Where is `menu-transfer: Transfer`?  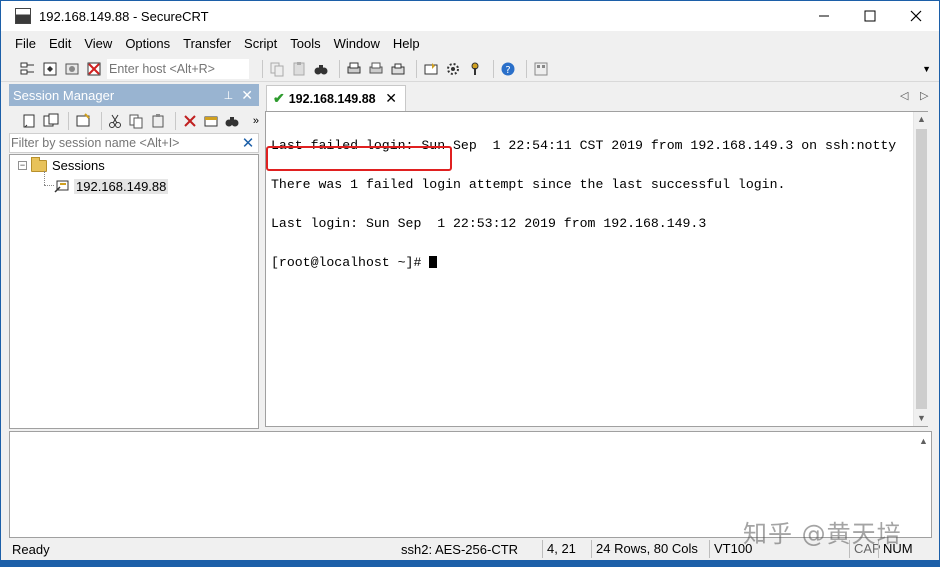
menu-transfer: Transfer is located at coordinates (207, 43).